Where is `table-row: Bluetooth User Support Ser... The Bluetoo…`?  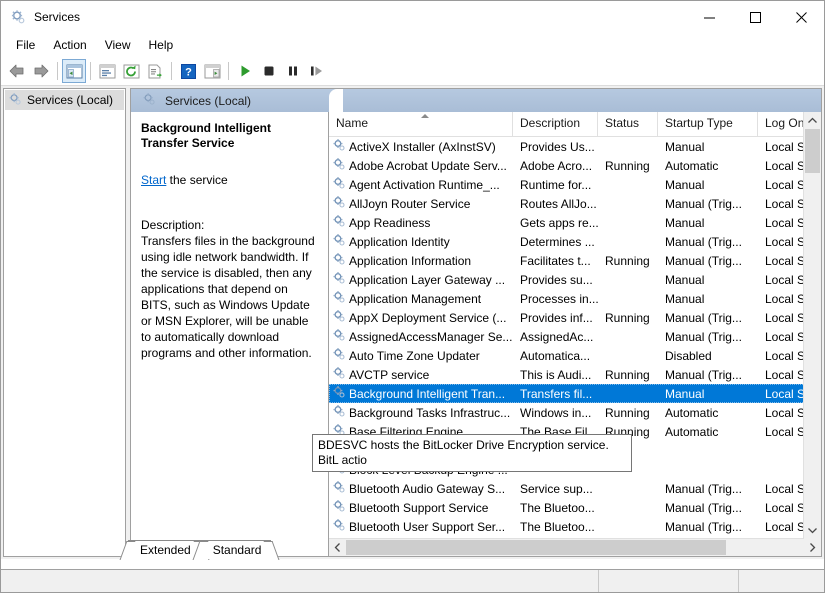 table-row: Bluetooth User Support Ser... The Bluetoo… is located at coordinates (575, 526).